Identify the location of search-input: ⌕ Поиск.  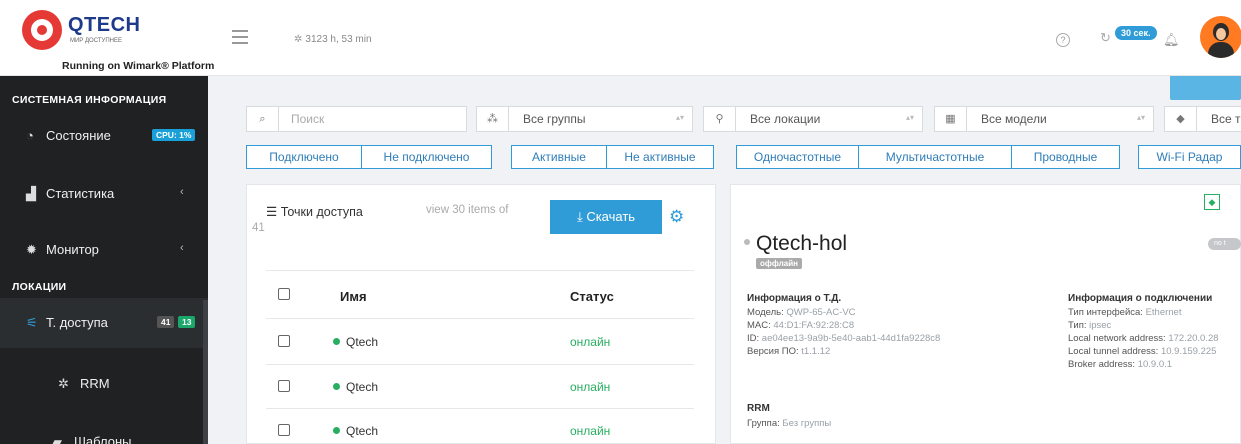
(356, 119).